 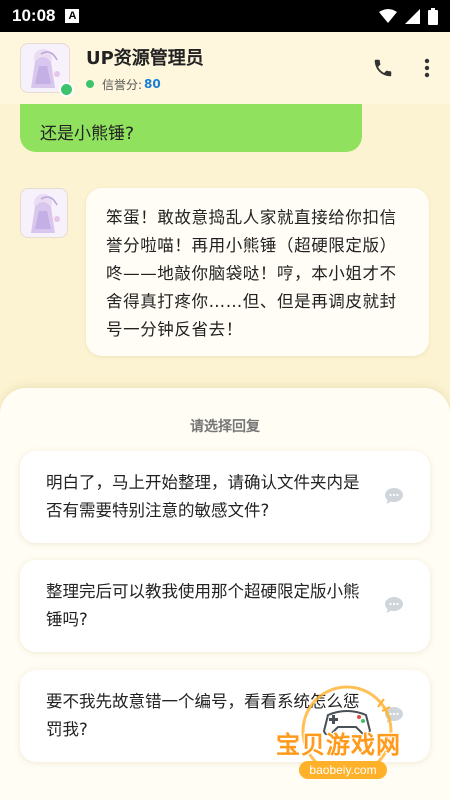 I want to click on score-row: 信誉分: 80, so click(x=145, y=84).